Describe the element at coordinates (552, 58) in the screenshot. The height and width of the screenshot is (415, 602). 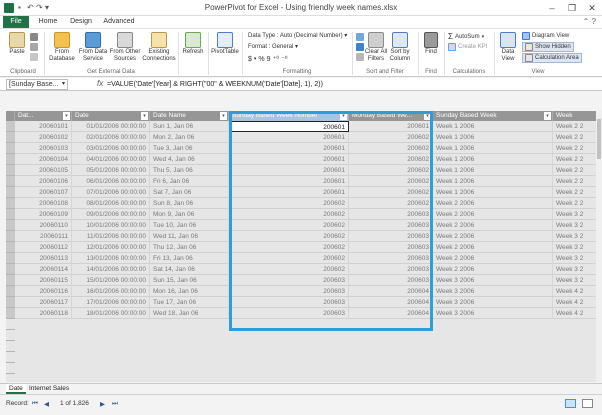
I see `calculation-area-button: Calculation Area` at that location.